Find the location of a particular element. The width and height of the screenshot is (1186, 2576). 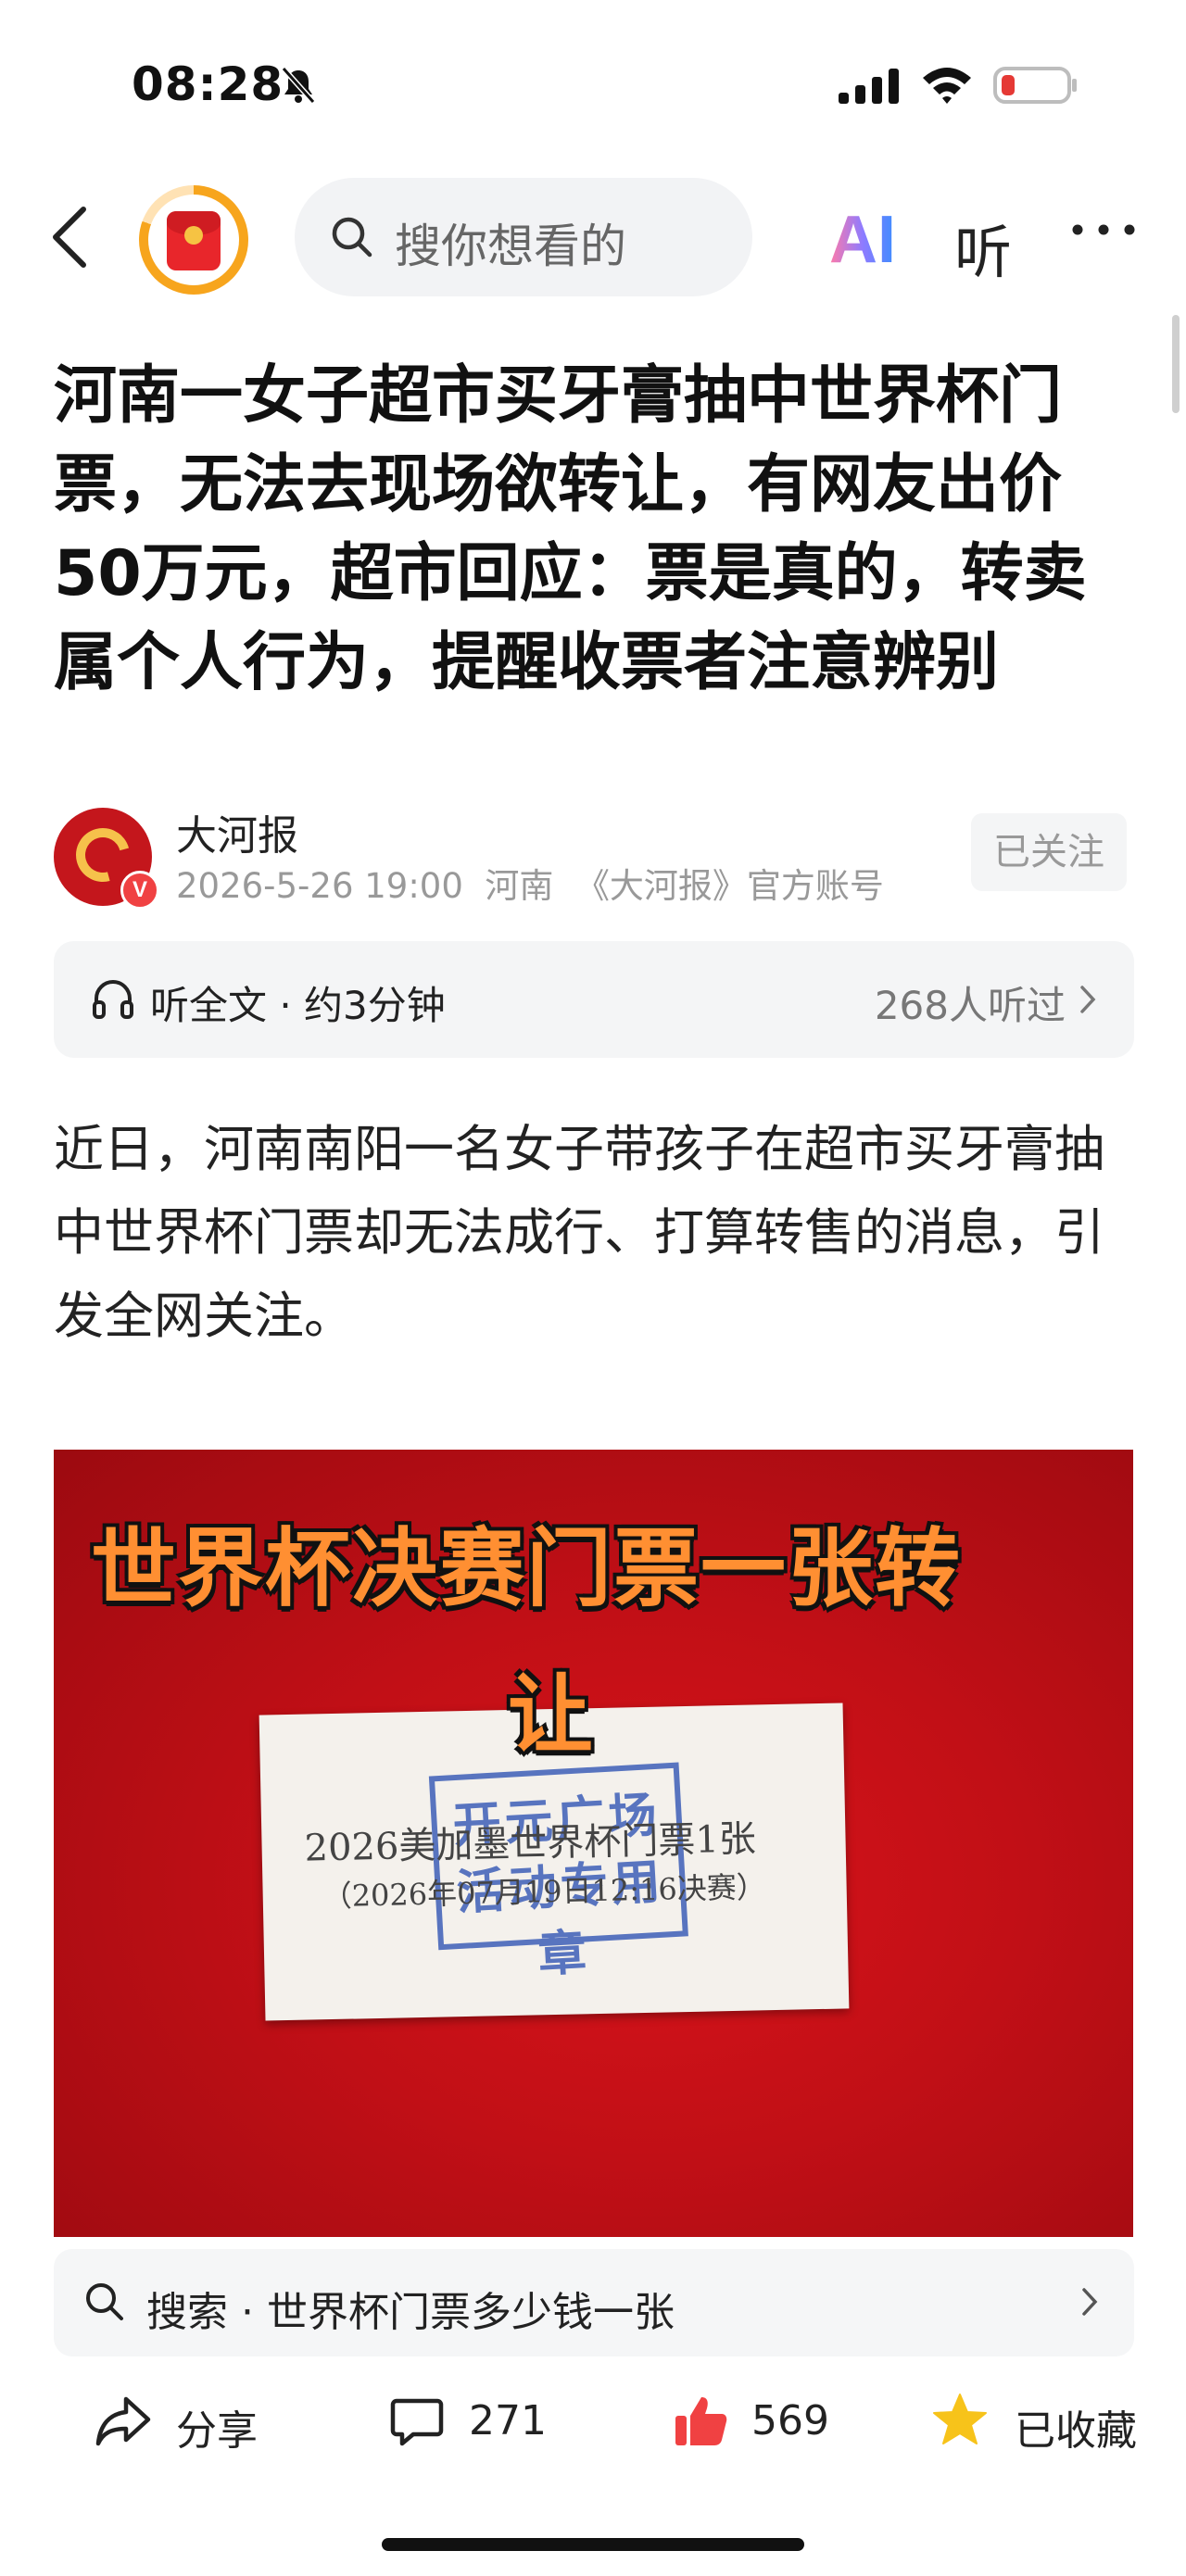

headphones-icon is located at coordinates (113, 999).